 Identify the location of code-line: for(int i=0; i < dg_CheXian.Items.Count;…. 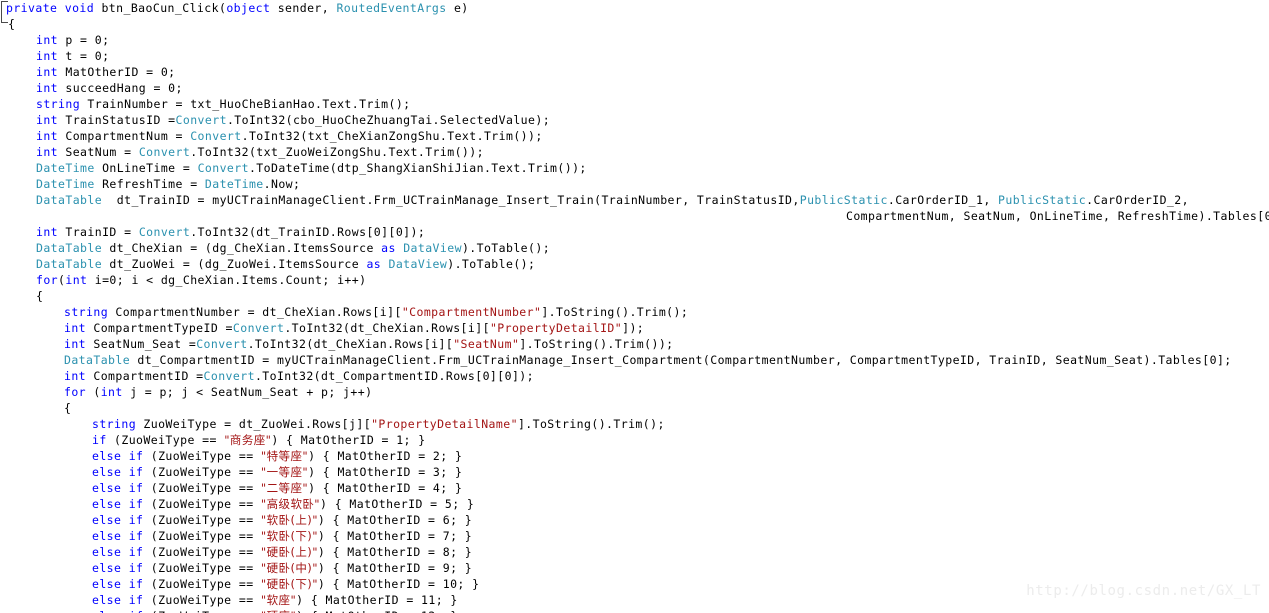
(183, 280).